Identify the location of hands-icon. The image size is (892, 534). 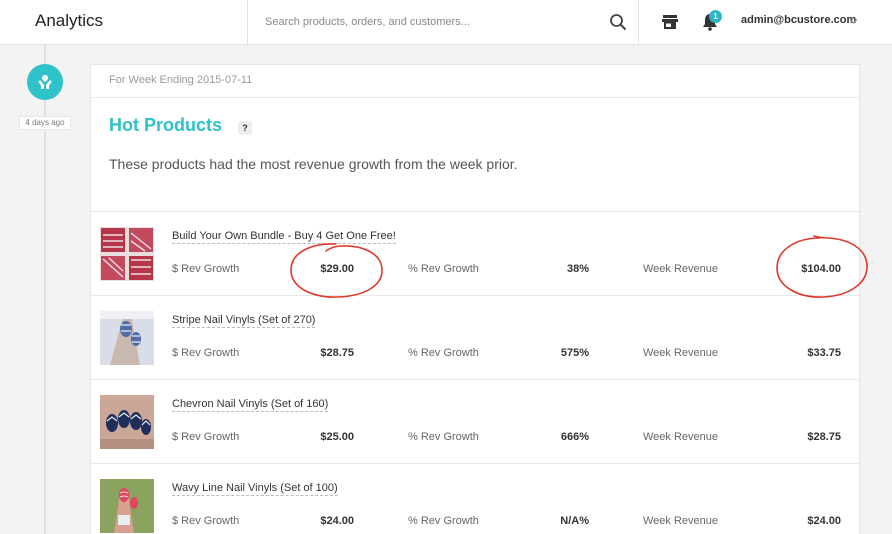
(45, 82).